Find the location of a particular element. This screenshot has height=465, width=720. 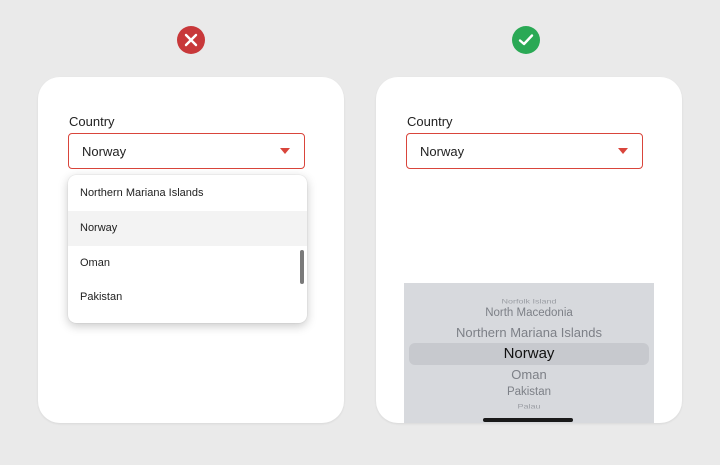

list-item: Oman is located at coordinates (187, 263).